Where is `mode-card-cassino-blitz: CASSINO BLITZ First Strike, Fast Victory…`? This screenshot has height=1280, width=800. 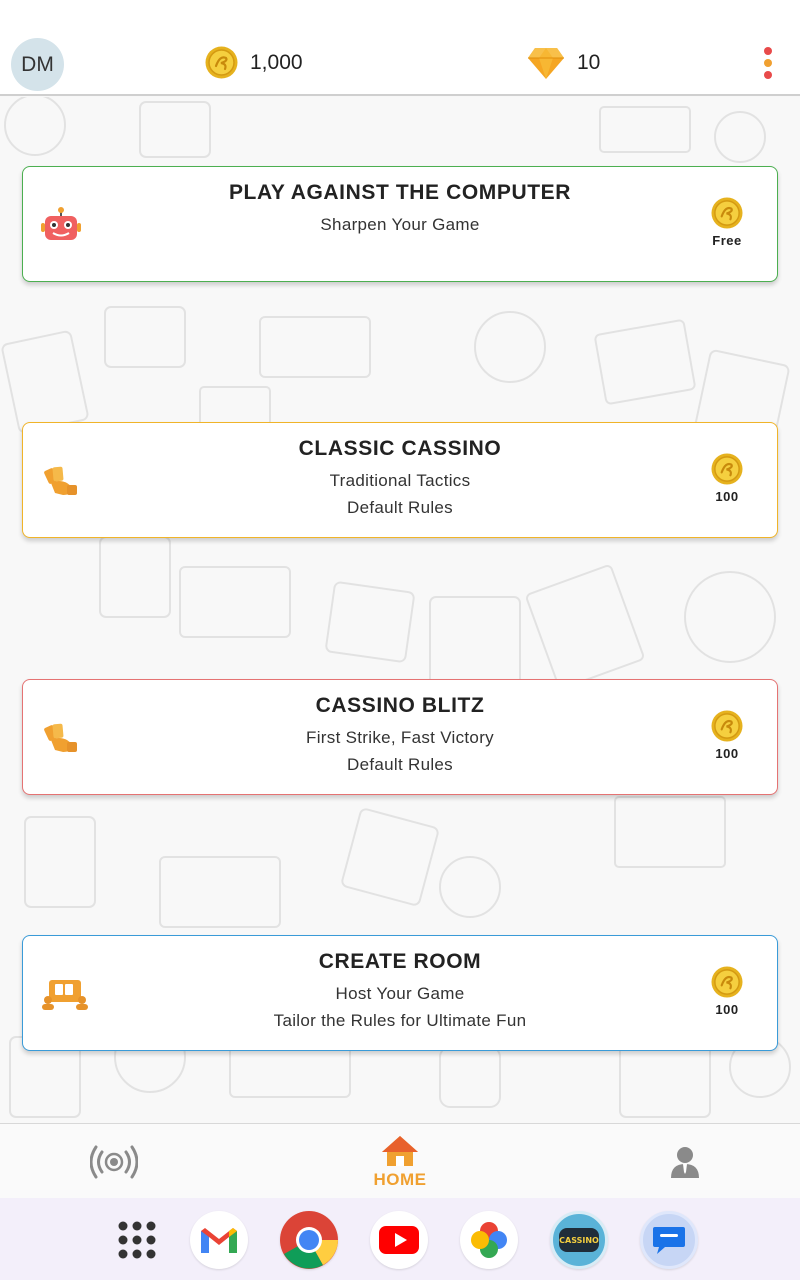 mode-card-cassino-blitz: CASSINO BLITZ First Strike, Fast Victory… is located at coordinates (400, 737).